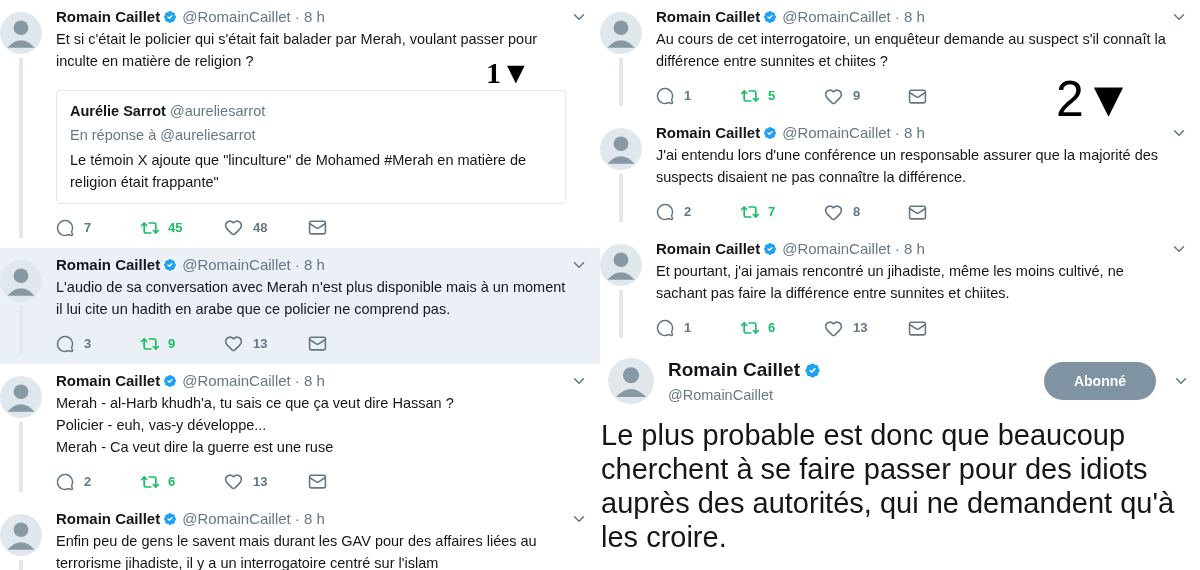 This screenshot has width=1200, height=570. Describe the element at coordinates (911, 50) in the screenshot. I see `tweet-text: Au cours de cet interrogatoire, un enquêteur demande au suspect s'il connaît la différence entre sunnites et chiites ?` at that location.